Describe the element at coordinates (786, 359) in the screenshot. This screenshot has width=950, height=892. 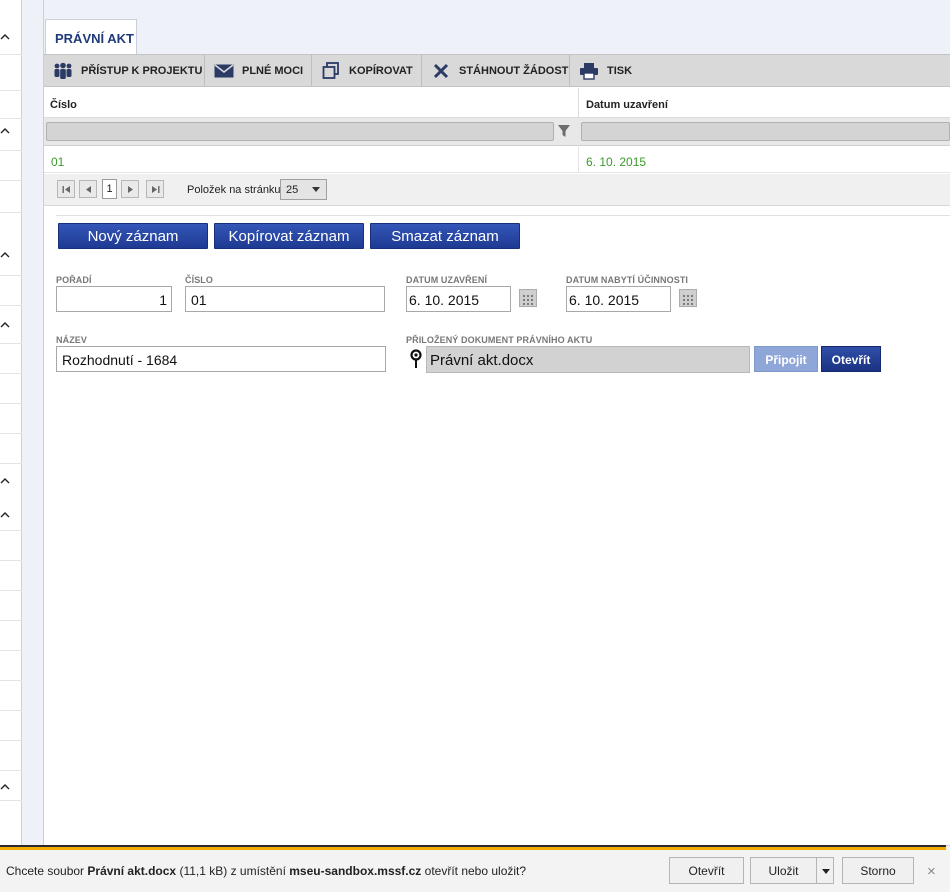
I see `attach-button: Připojit` at that location.